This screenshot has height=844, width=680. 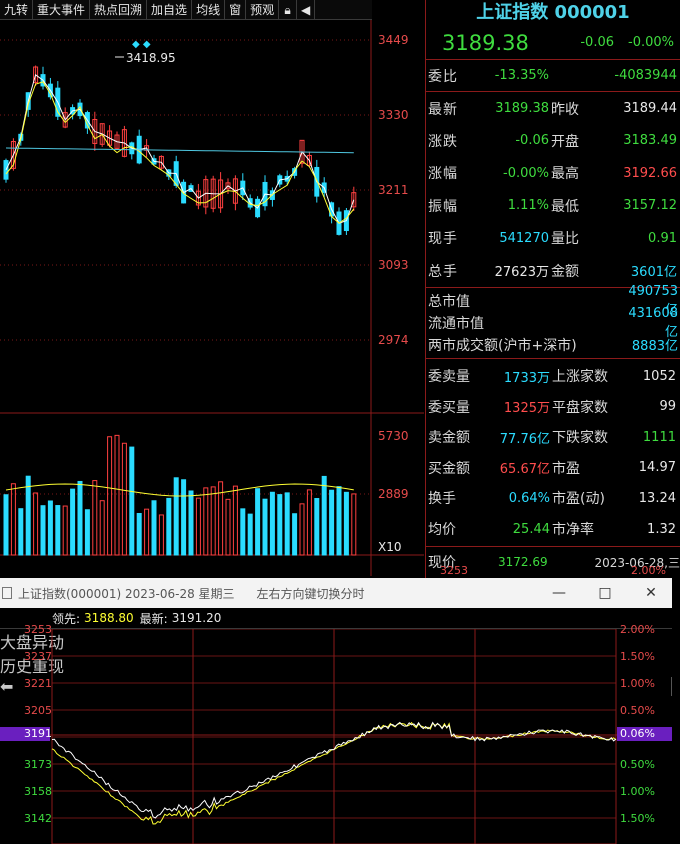 I want to click on row-value: 8883亿, so click(x=654, y=347).